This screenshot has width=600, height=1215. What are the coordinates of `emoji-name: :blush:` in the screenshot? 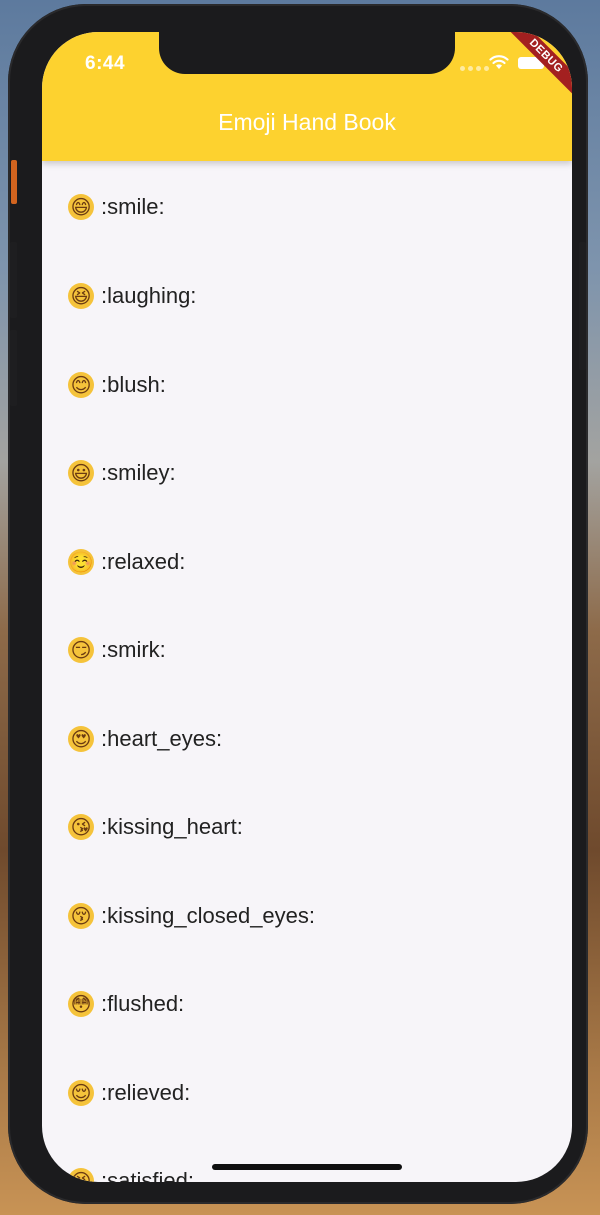 It's located at (133, 384).